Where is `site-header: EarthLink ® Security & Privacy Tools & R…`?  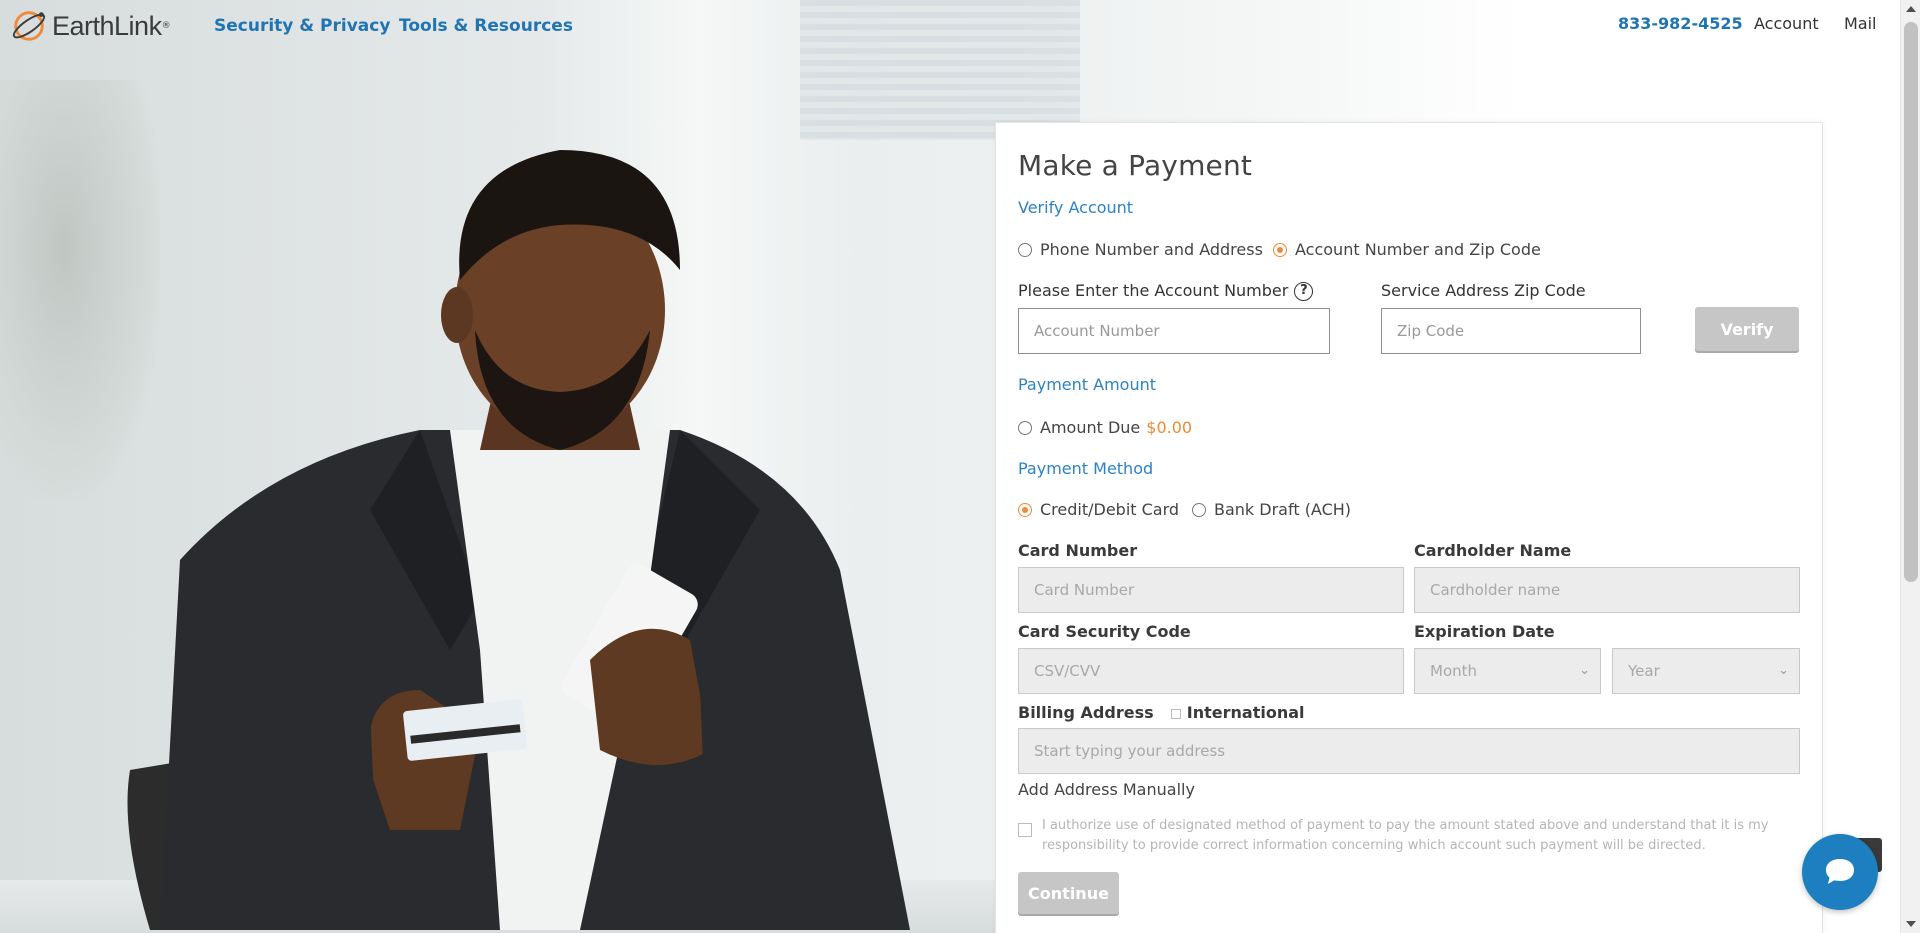
site-header: EarthLink ® Security & Privacy Tools & R… is located at coordinates (950, 26).